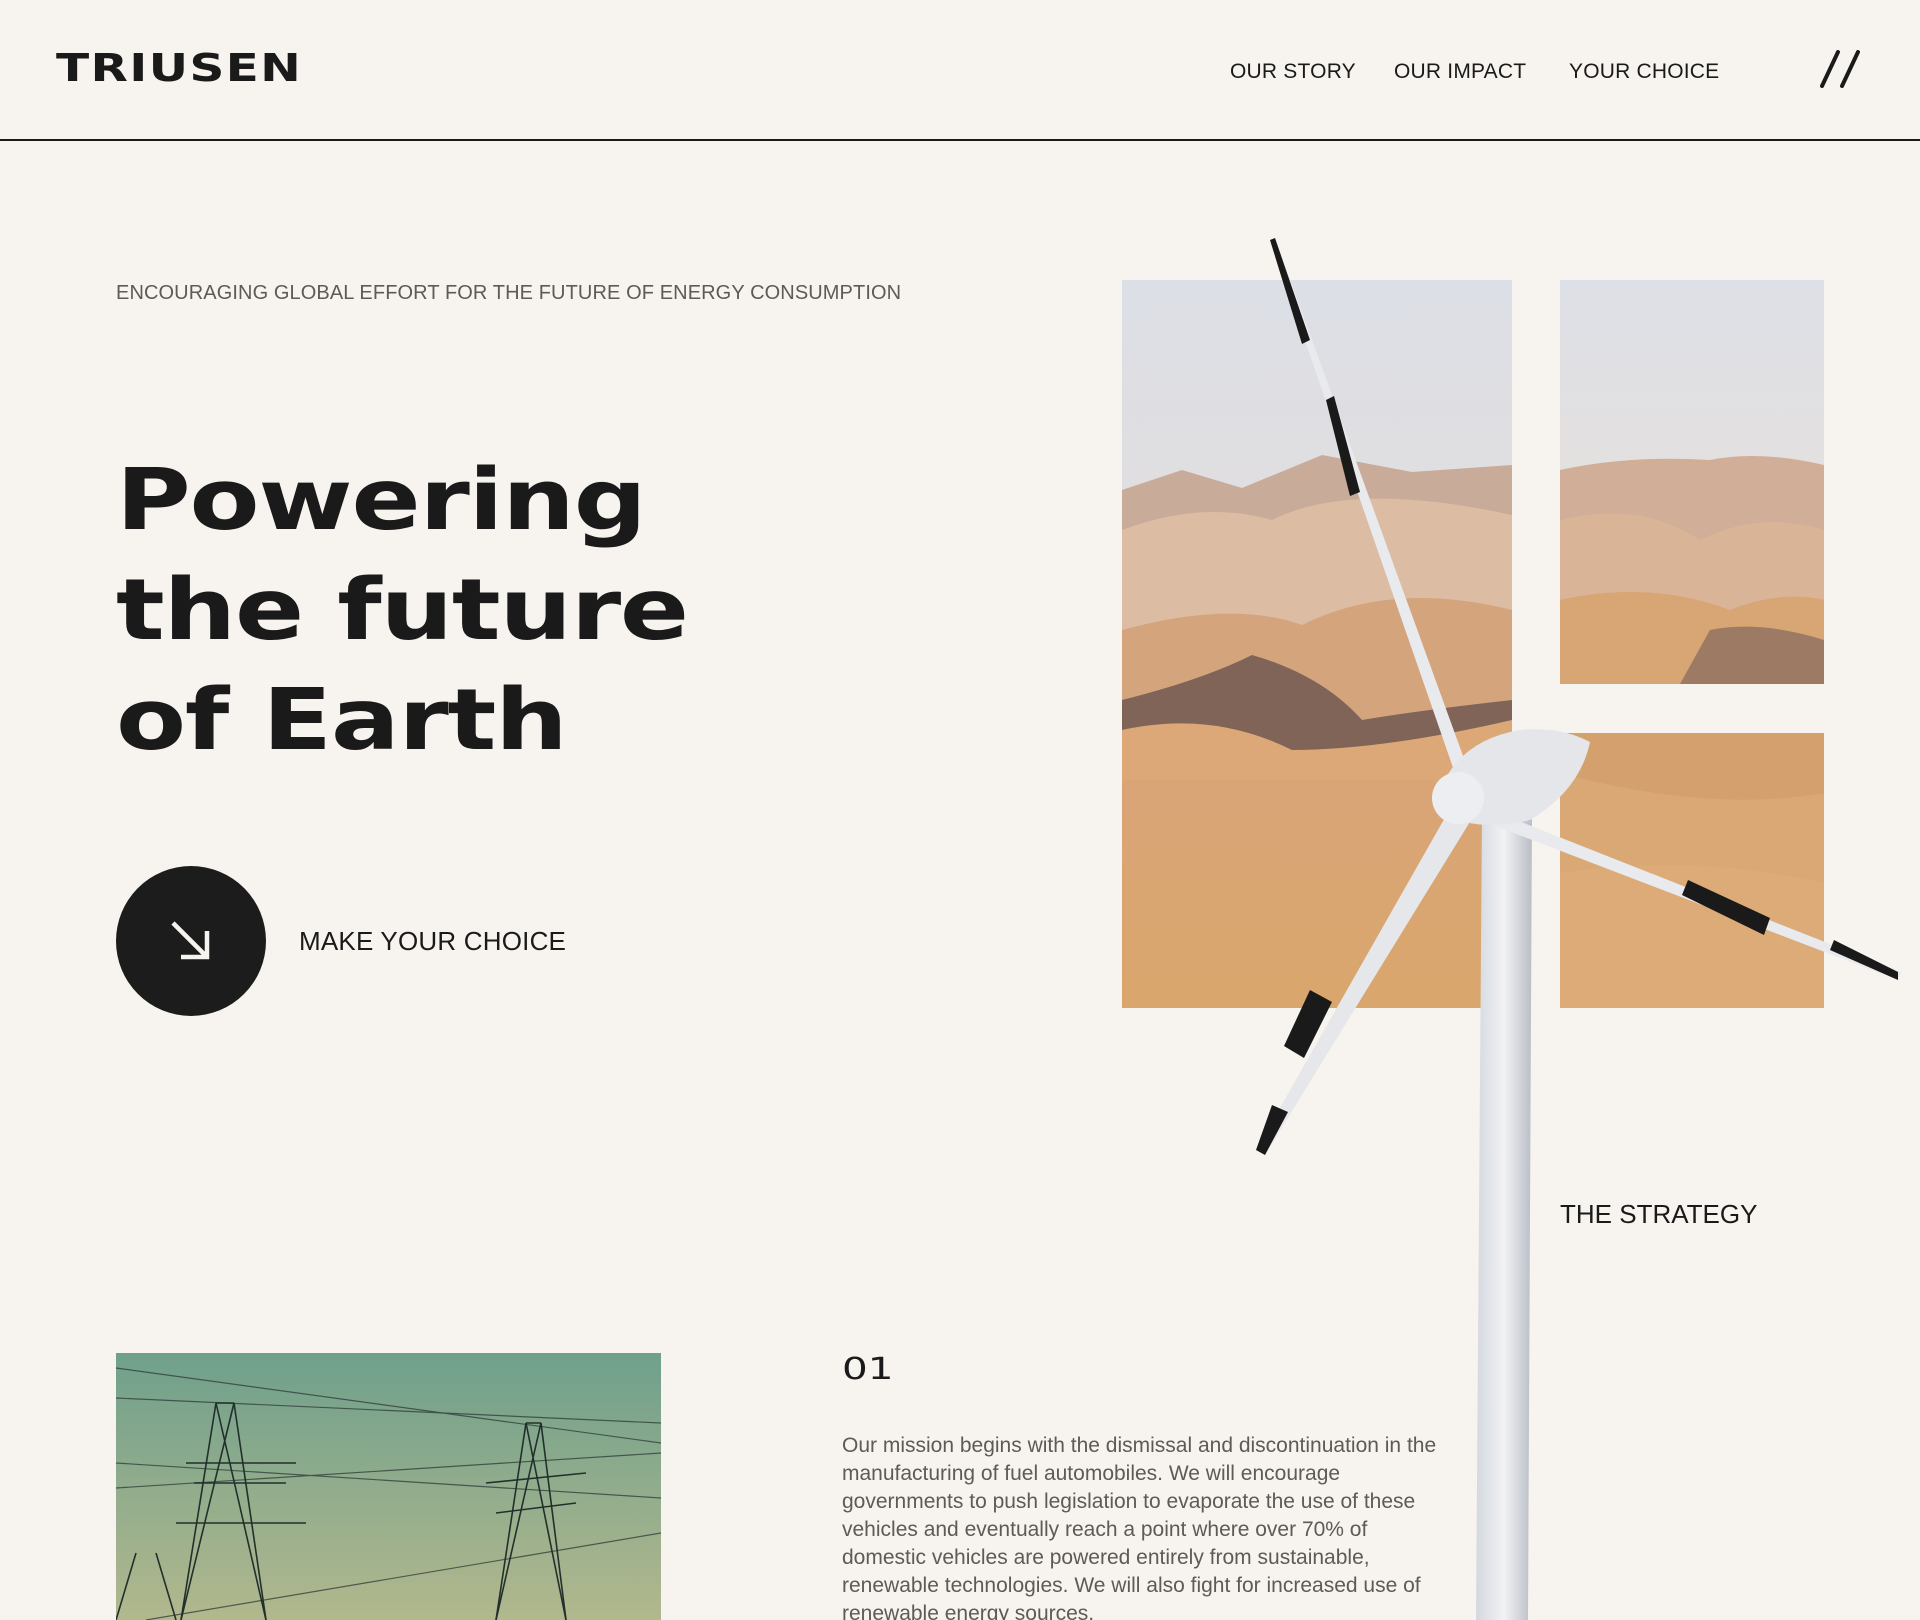 The height and width of the screenshot is (1620, 1920). I want to click on arrow-down-right-icon, so click(190, 940).